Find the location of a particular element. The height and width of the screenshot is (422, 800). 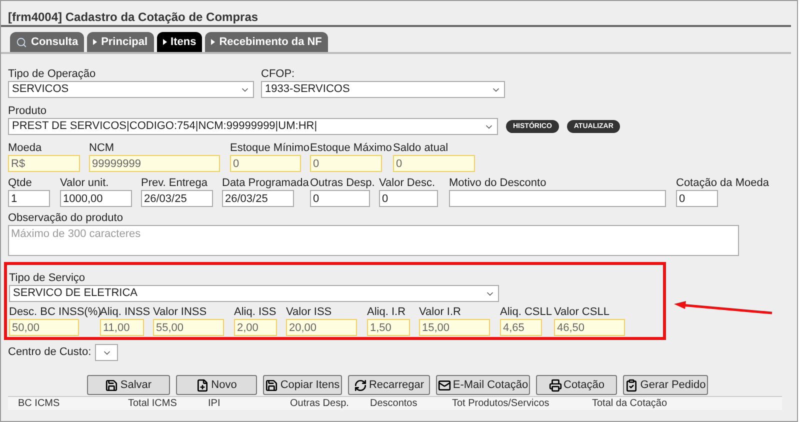

action-button: Recarregar is located at coordinates (389, 385).